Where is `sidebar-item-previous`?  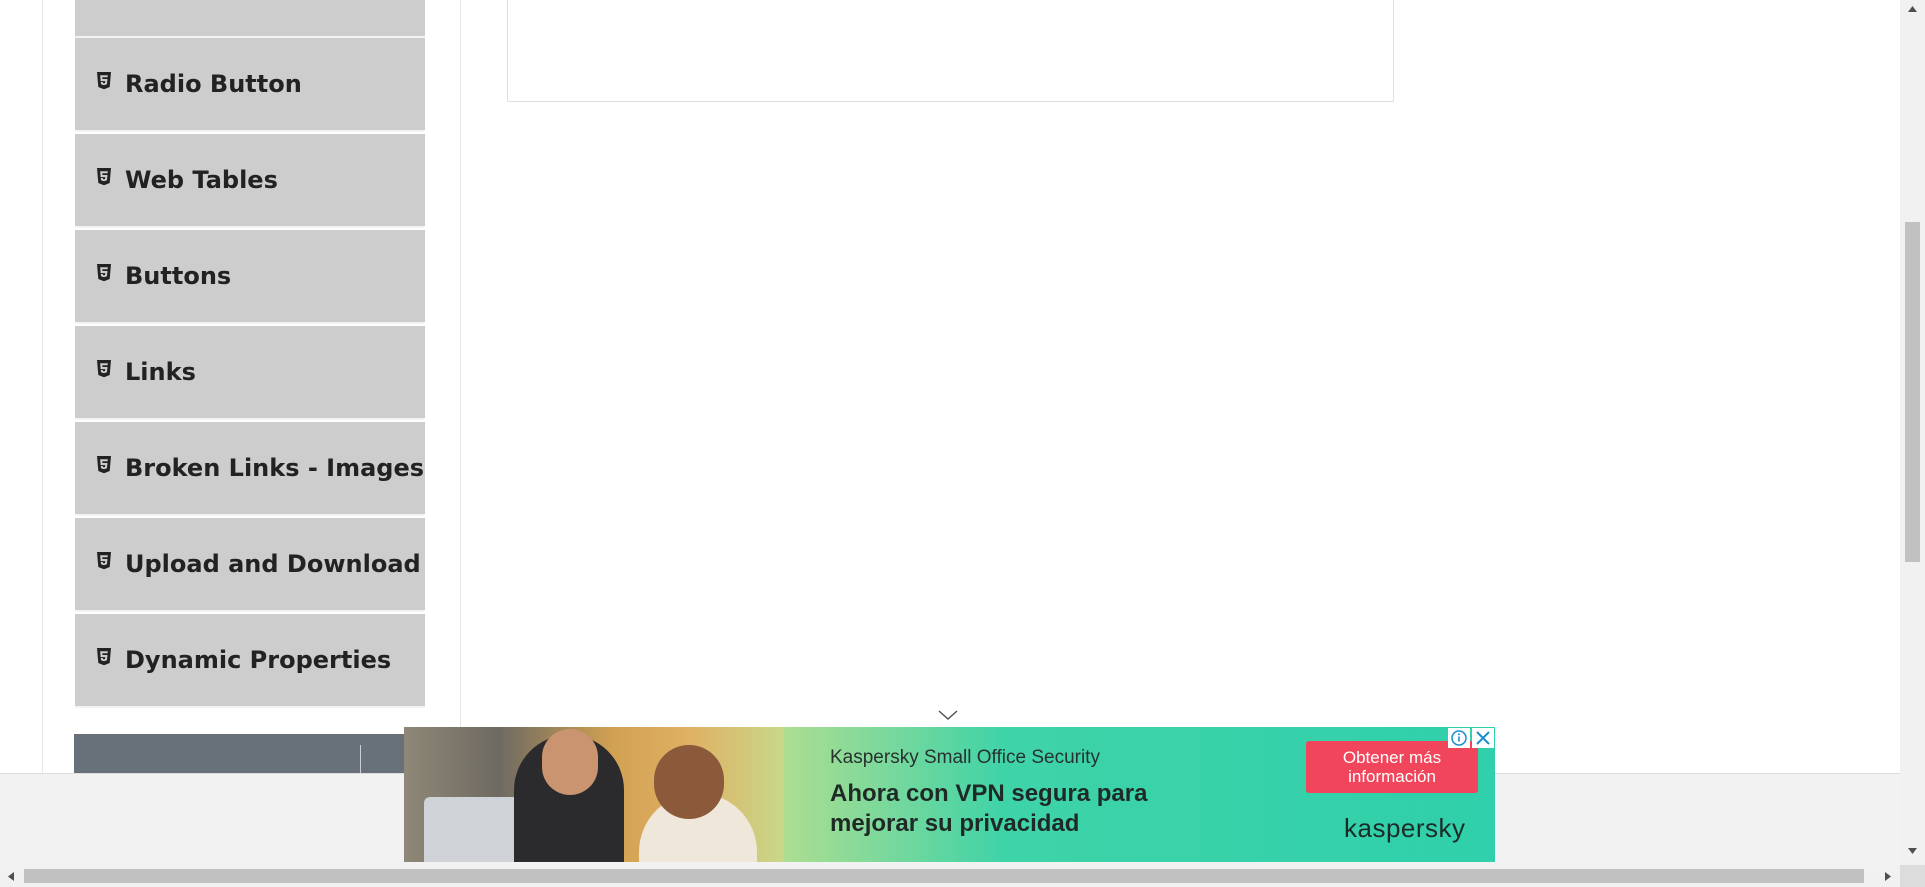 sidebar-item-previous is located at coordinates (250, 19).